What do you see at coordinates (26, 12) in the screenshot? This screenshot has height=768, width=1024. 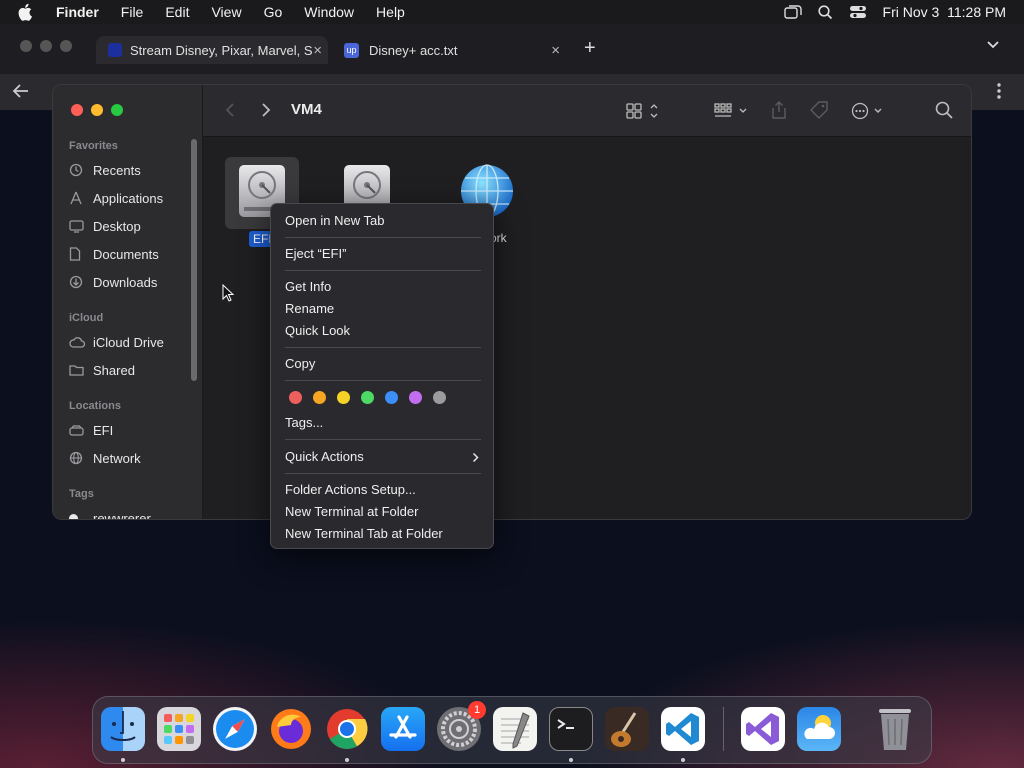 I see `apple-menu-icon` at bounding box center [26, 12].